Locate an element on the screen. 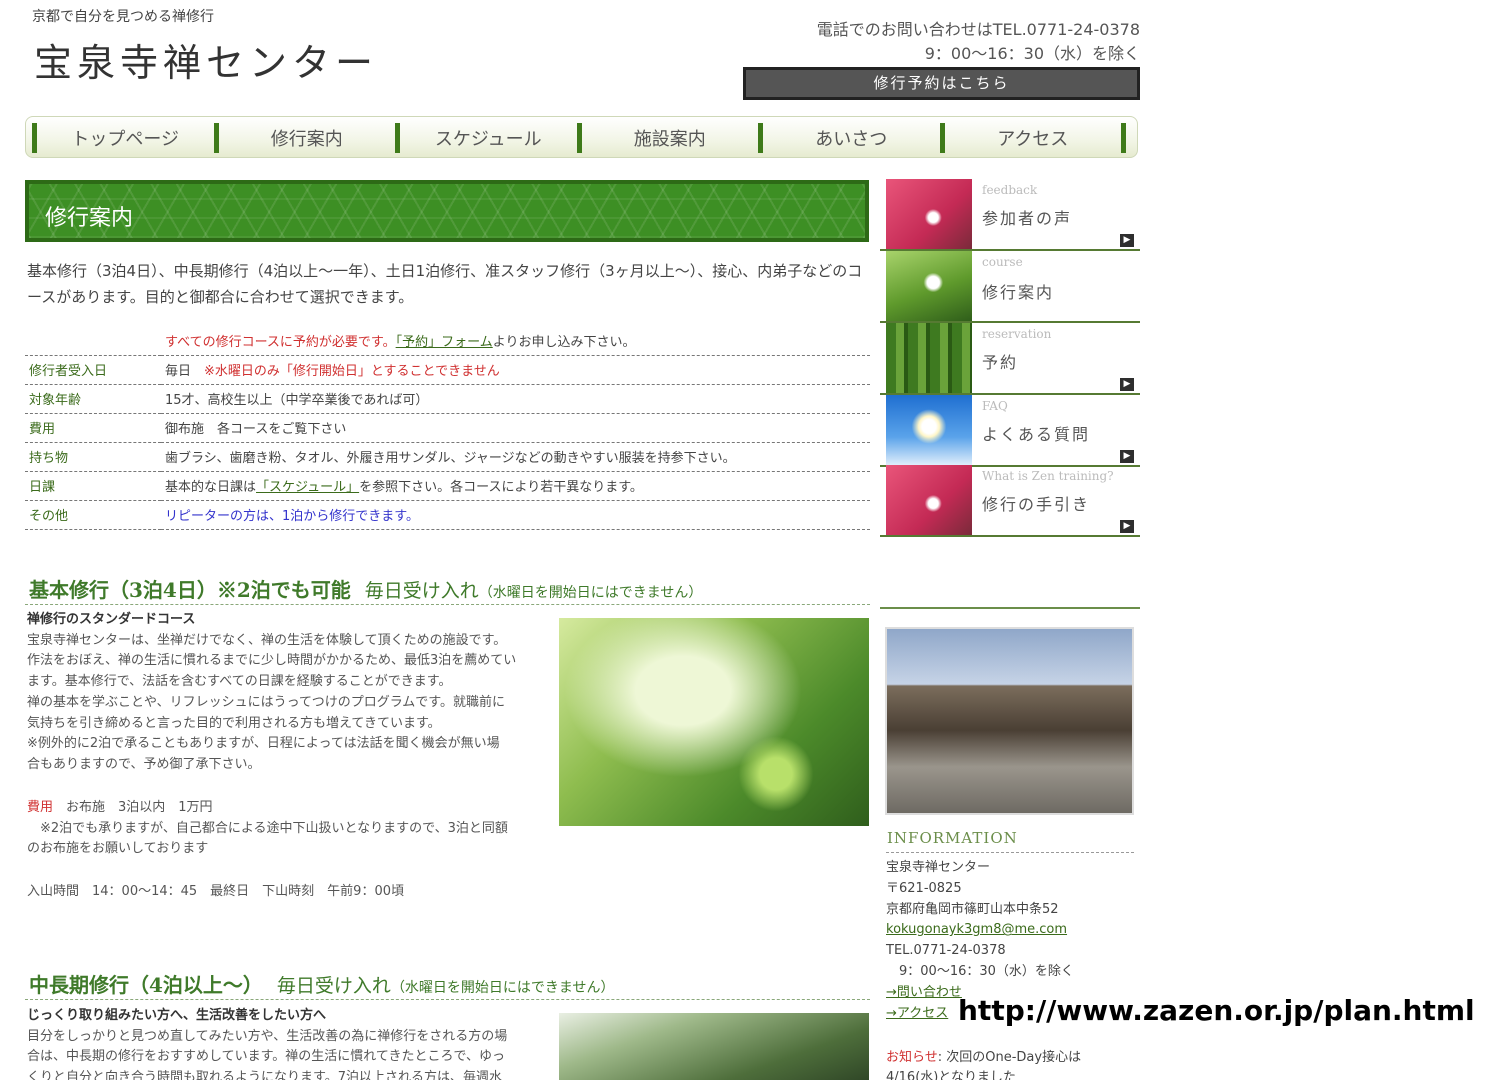 The width and height of the screenshot is (1501, 1080). info-title: INFORMATION is located at coordinates (952, 838).